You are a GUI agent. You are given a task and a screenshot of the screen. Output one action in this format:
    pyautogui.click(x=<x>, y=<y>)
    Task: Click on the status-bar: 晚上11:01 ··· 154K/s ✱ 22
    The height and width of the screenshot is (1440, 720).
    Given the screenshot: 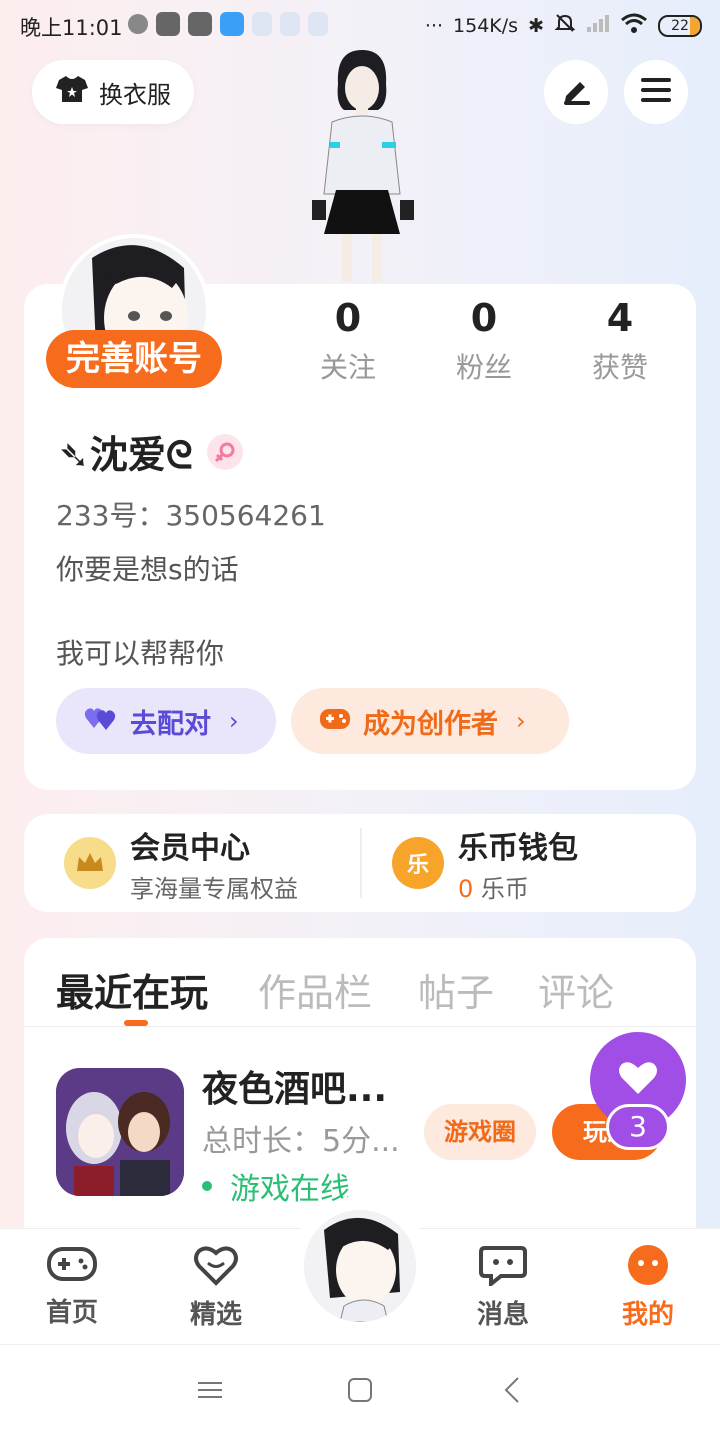 What is the action you would take?
    pyautogui.click(x=360, y=25)
    